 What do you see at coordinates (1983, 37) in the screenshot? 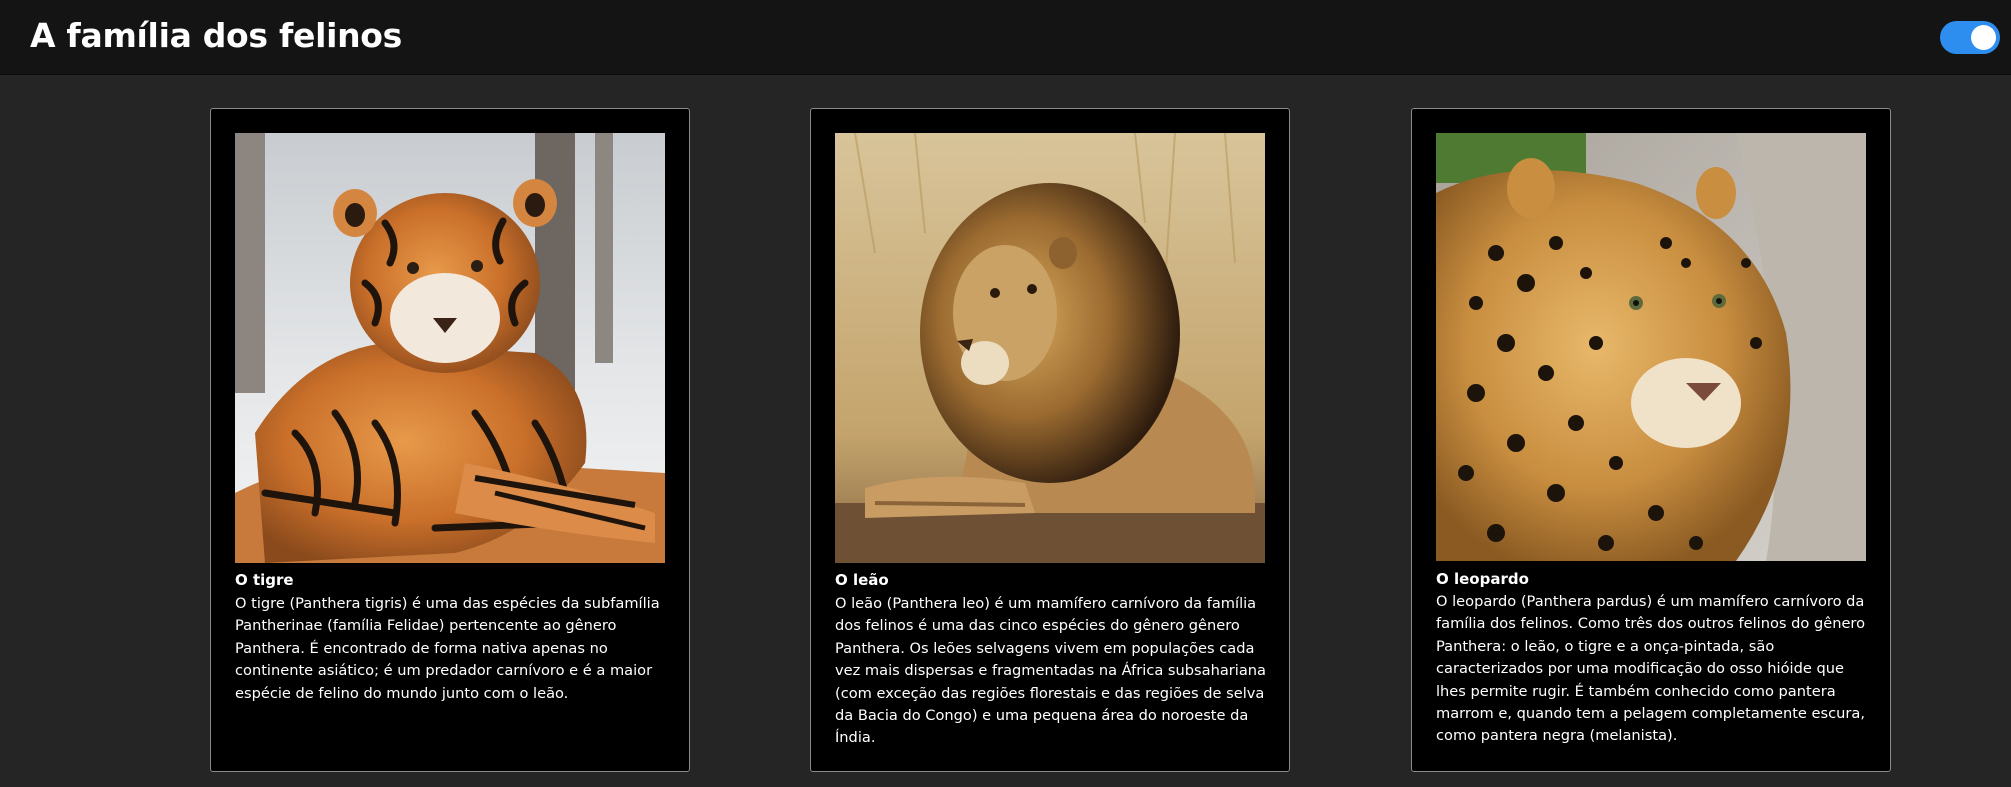
I see `toggle-knob` at bounding box center [1983, 37].